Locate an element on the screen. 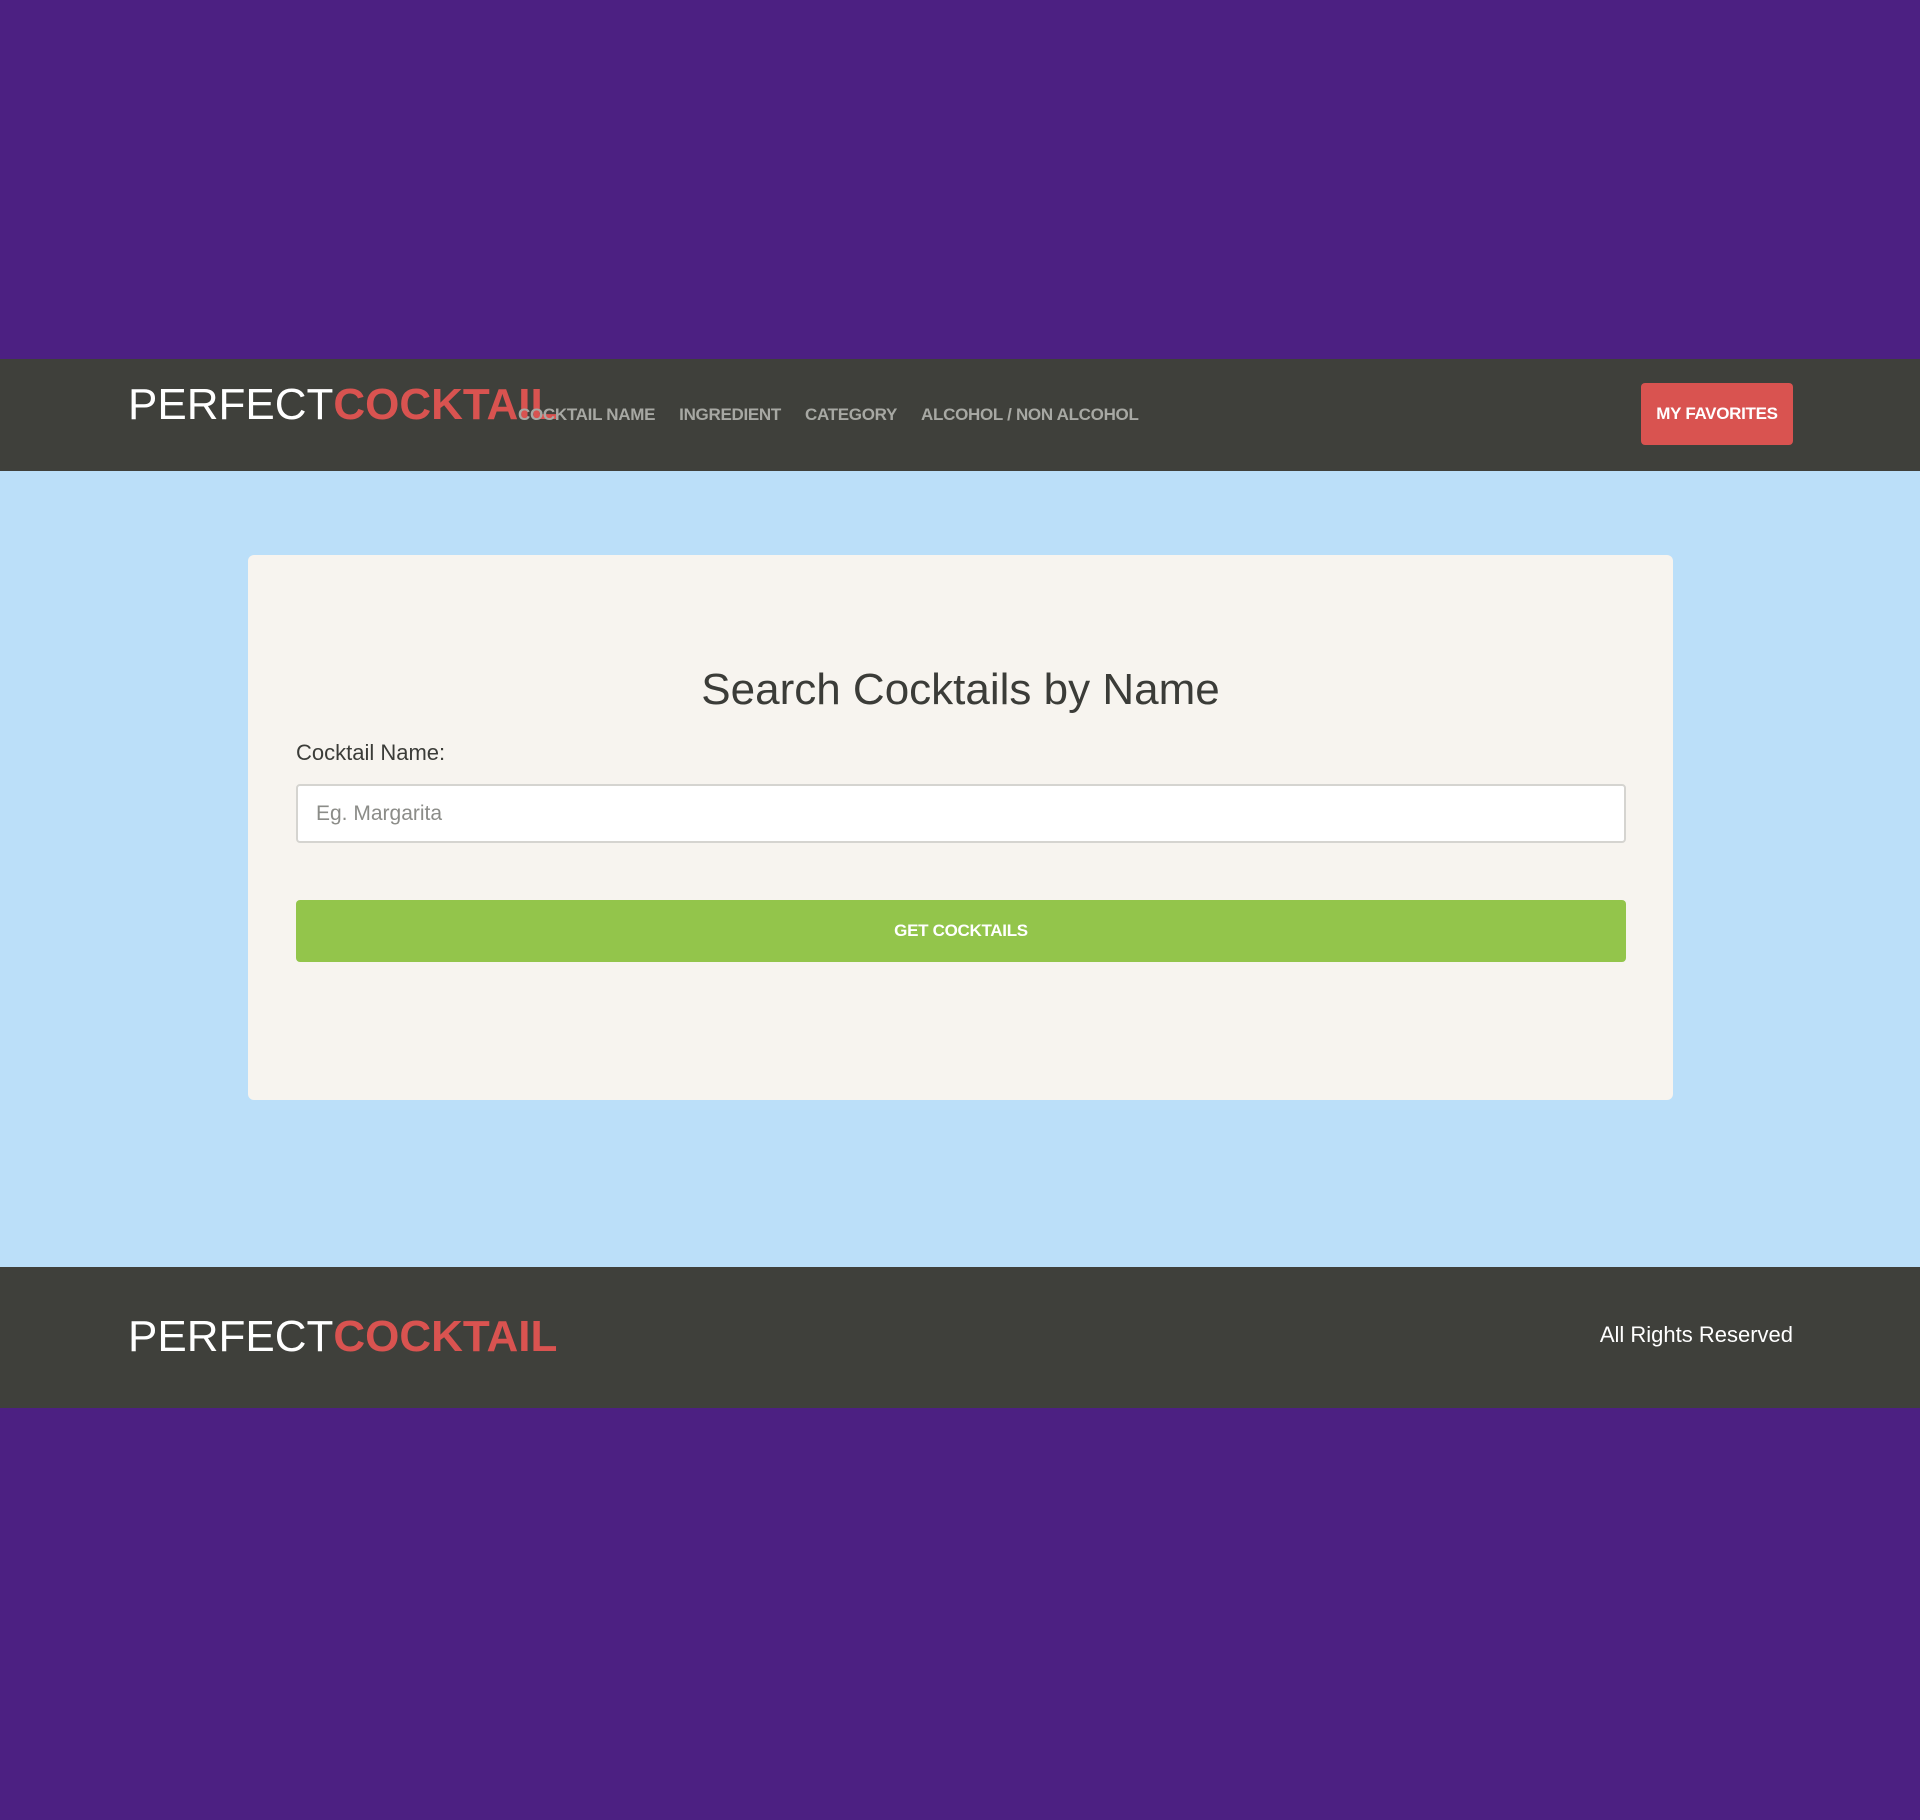 The width and height of the screenshot is (1920, 1820). footer-brand-bold-text: COCKTAIL is located at coordinates (445, 1336).